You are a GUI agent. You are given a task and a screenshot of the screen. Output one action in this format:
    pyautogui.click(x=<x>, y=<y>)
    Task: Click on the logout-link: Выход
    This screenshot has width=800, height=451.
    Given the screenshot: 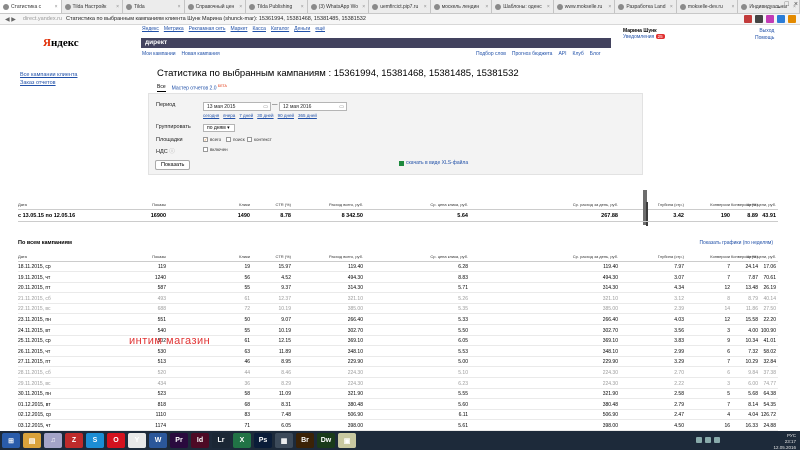 What is the action you would take?
    pyautogui.click(x=764, y=31)
    